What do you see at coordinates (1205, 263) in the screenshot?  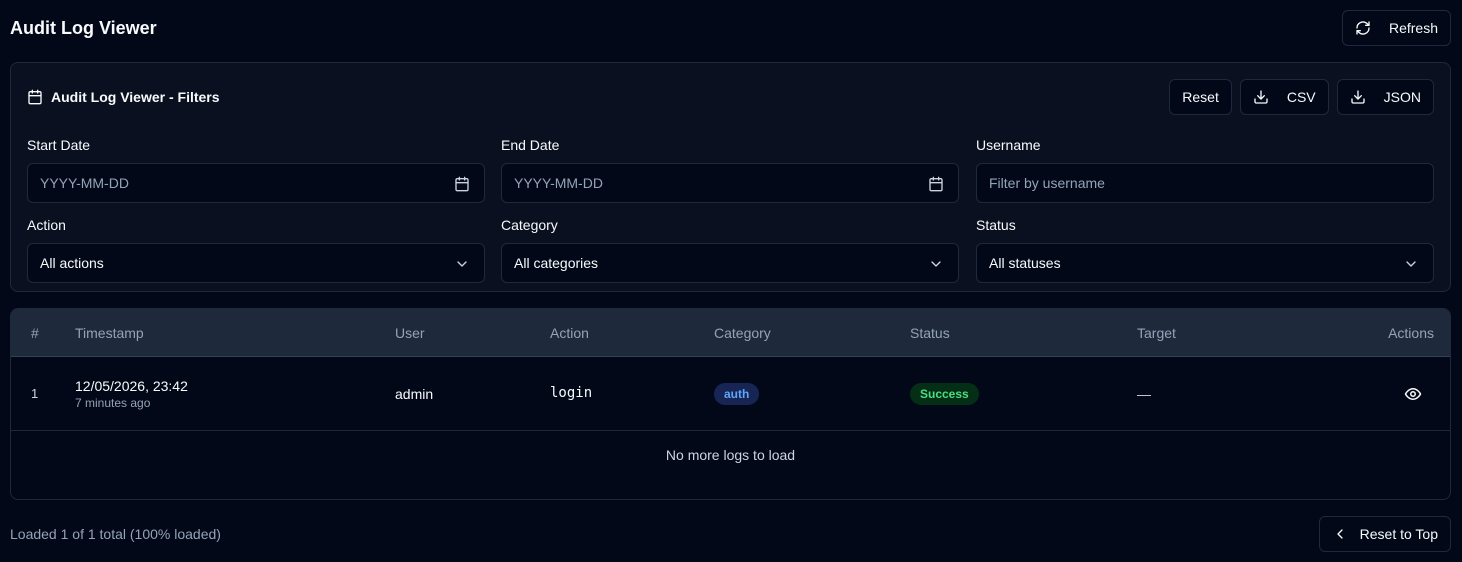 I see `status-select: All statuses` at bounding box center [1205, 263].